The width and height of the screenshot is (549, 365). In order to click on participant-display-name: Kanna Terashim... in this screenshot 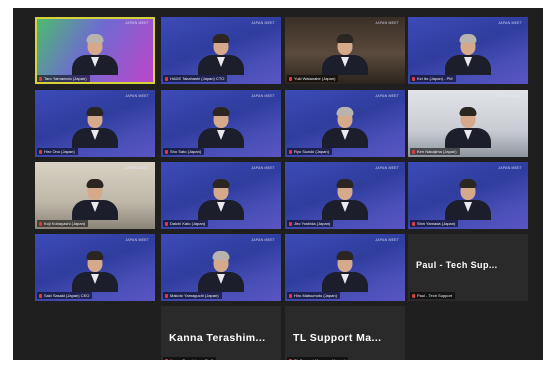, I will do `click(217, 338)`.